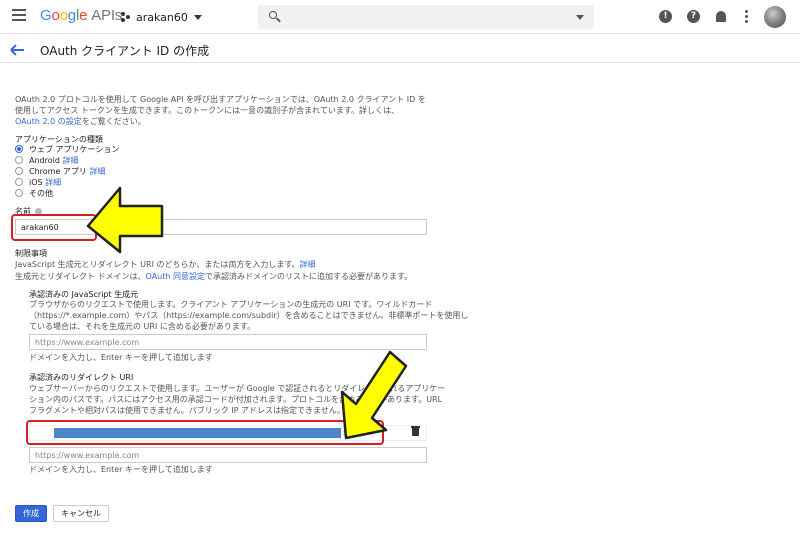  I want to click on ios-detail-link: 詳細, so click(53, 182).